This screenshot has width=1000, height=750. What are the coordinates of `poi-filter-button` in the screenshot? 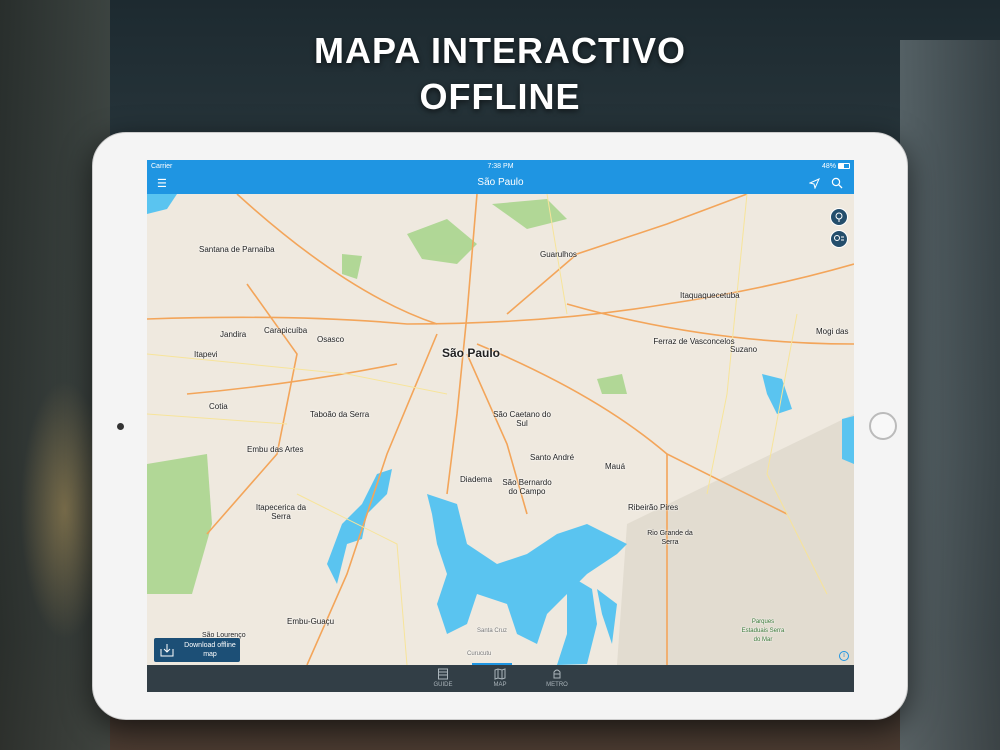 It's located at (839, 217).